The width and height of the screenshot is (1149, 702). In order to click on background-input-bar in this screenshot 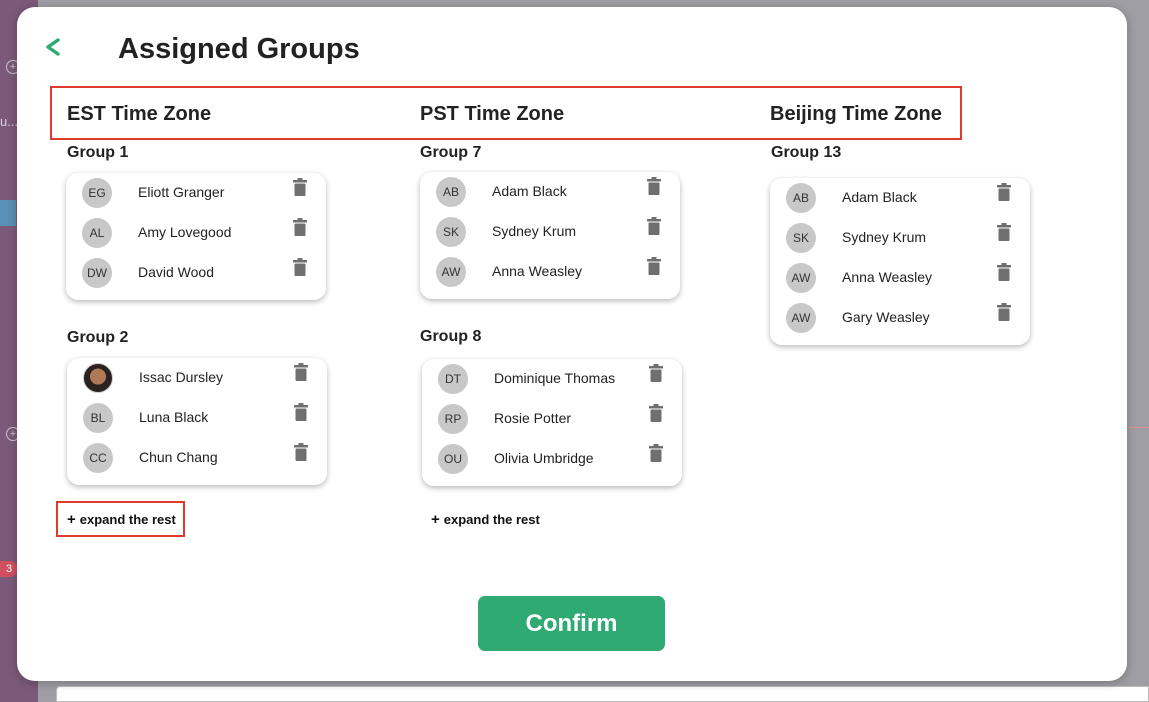, I will do `click(602, 694)`.